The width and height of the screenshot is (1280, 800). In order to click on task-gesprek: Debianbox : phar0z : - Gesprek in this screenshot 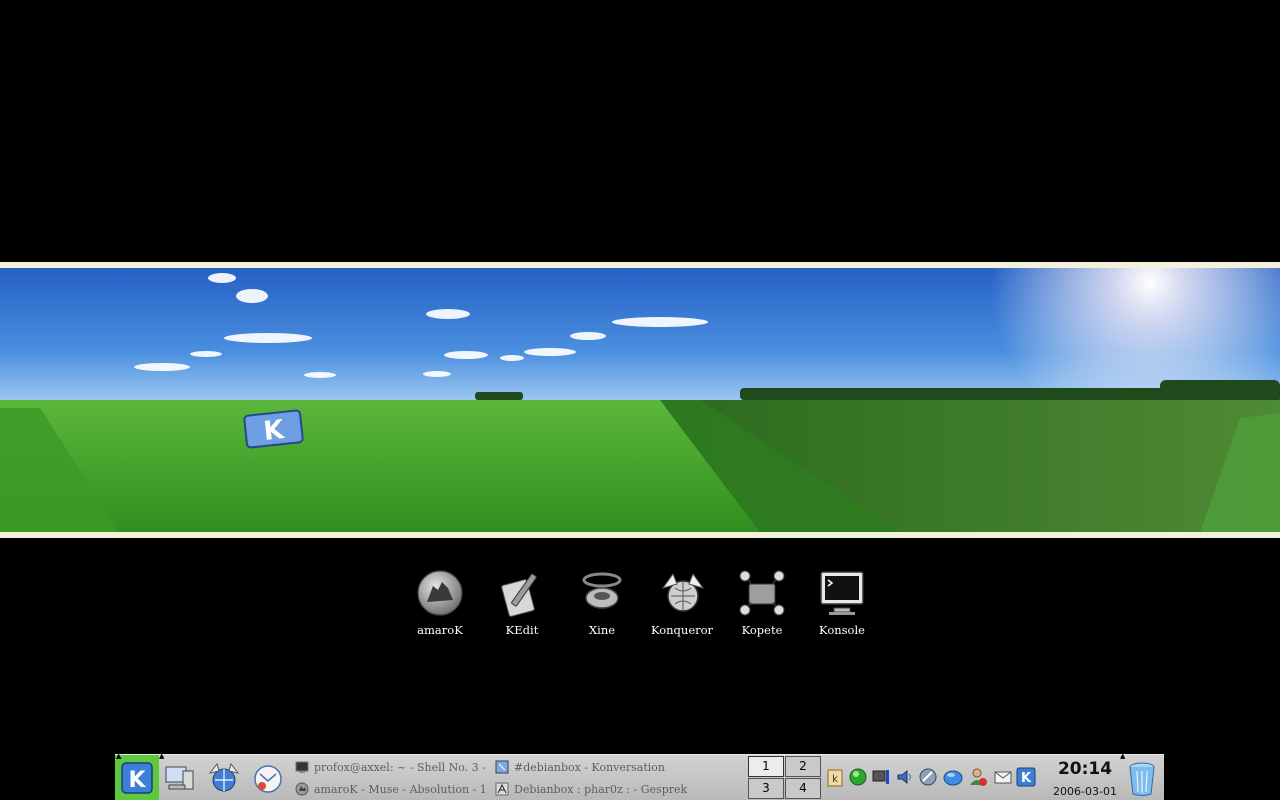, I will do `click(620, 789)`.